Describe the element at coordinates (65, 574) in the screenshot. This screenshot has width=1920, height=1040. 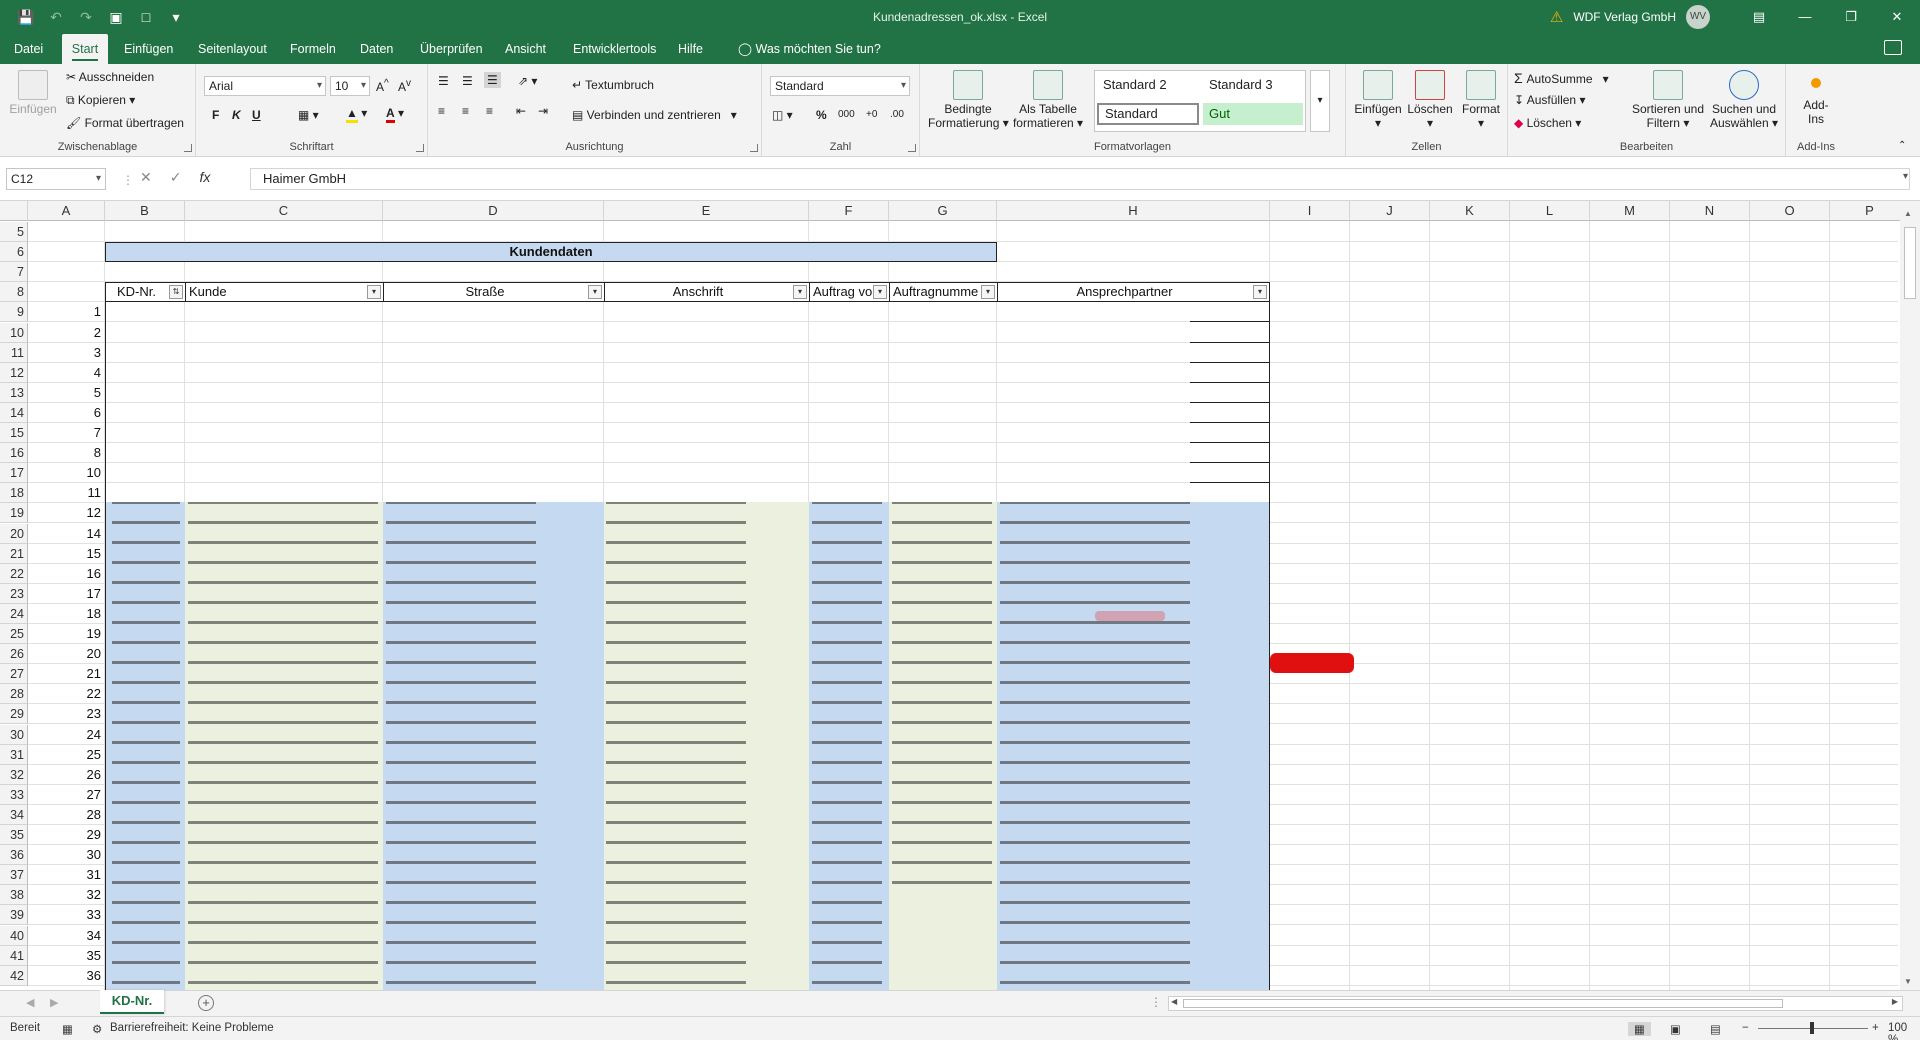
I see `kd-number-cell: 16` at that location.